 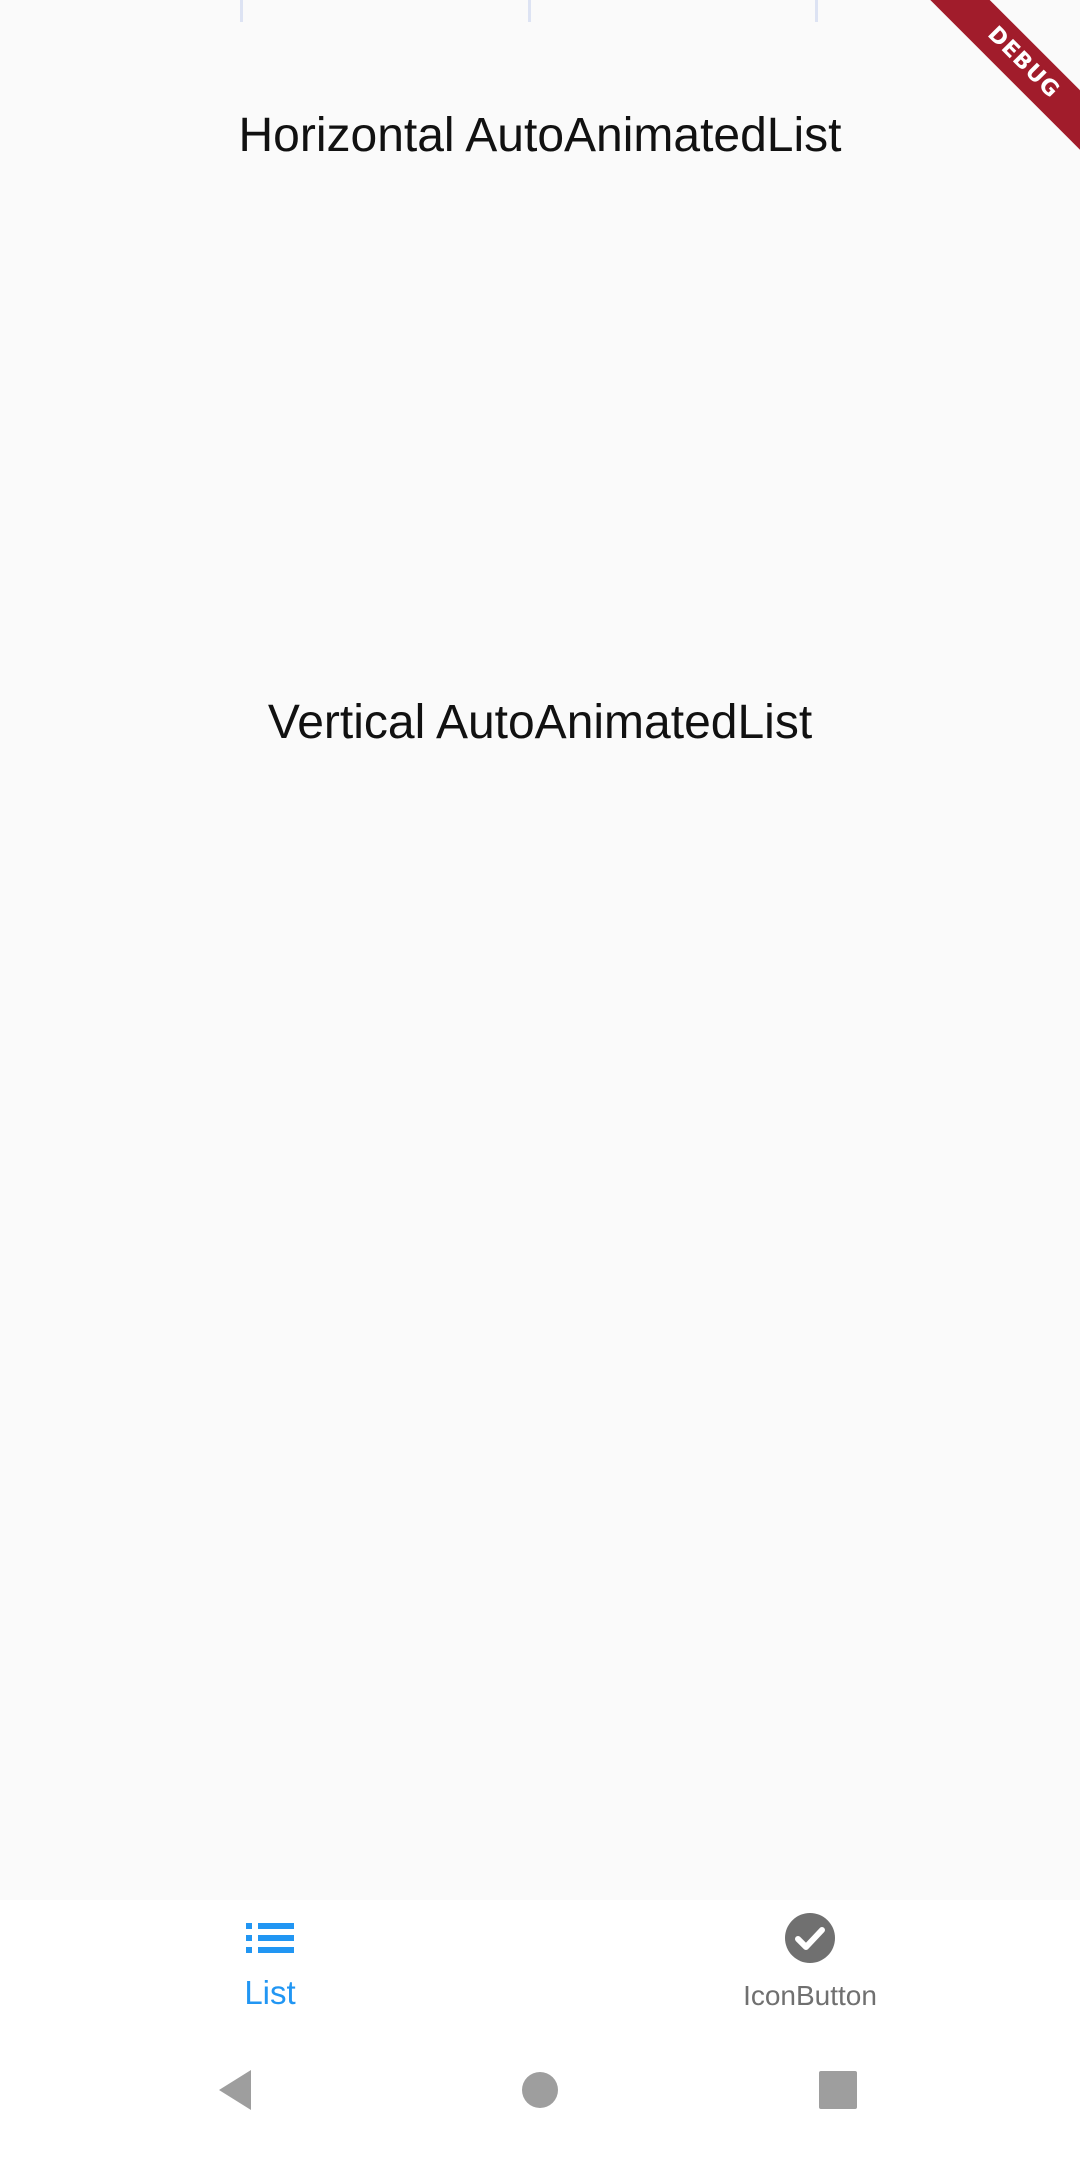 I want to click on vertical-list-title: Vertical AutoAnimatedList, so click(x=540, y=722).